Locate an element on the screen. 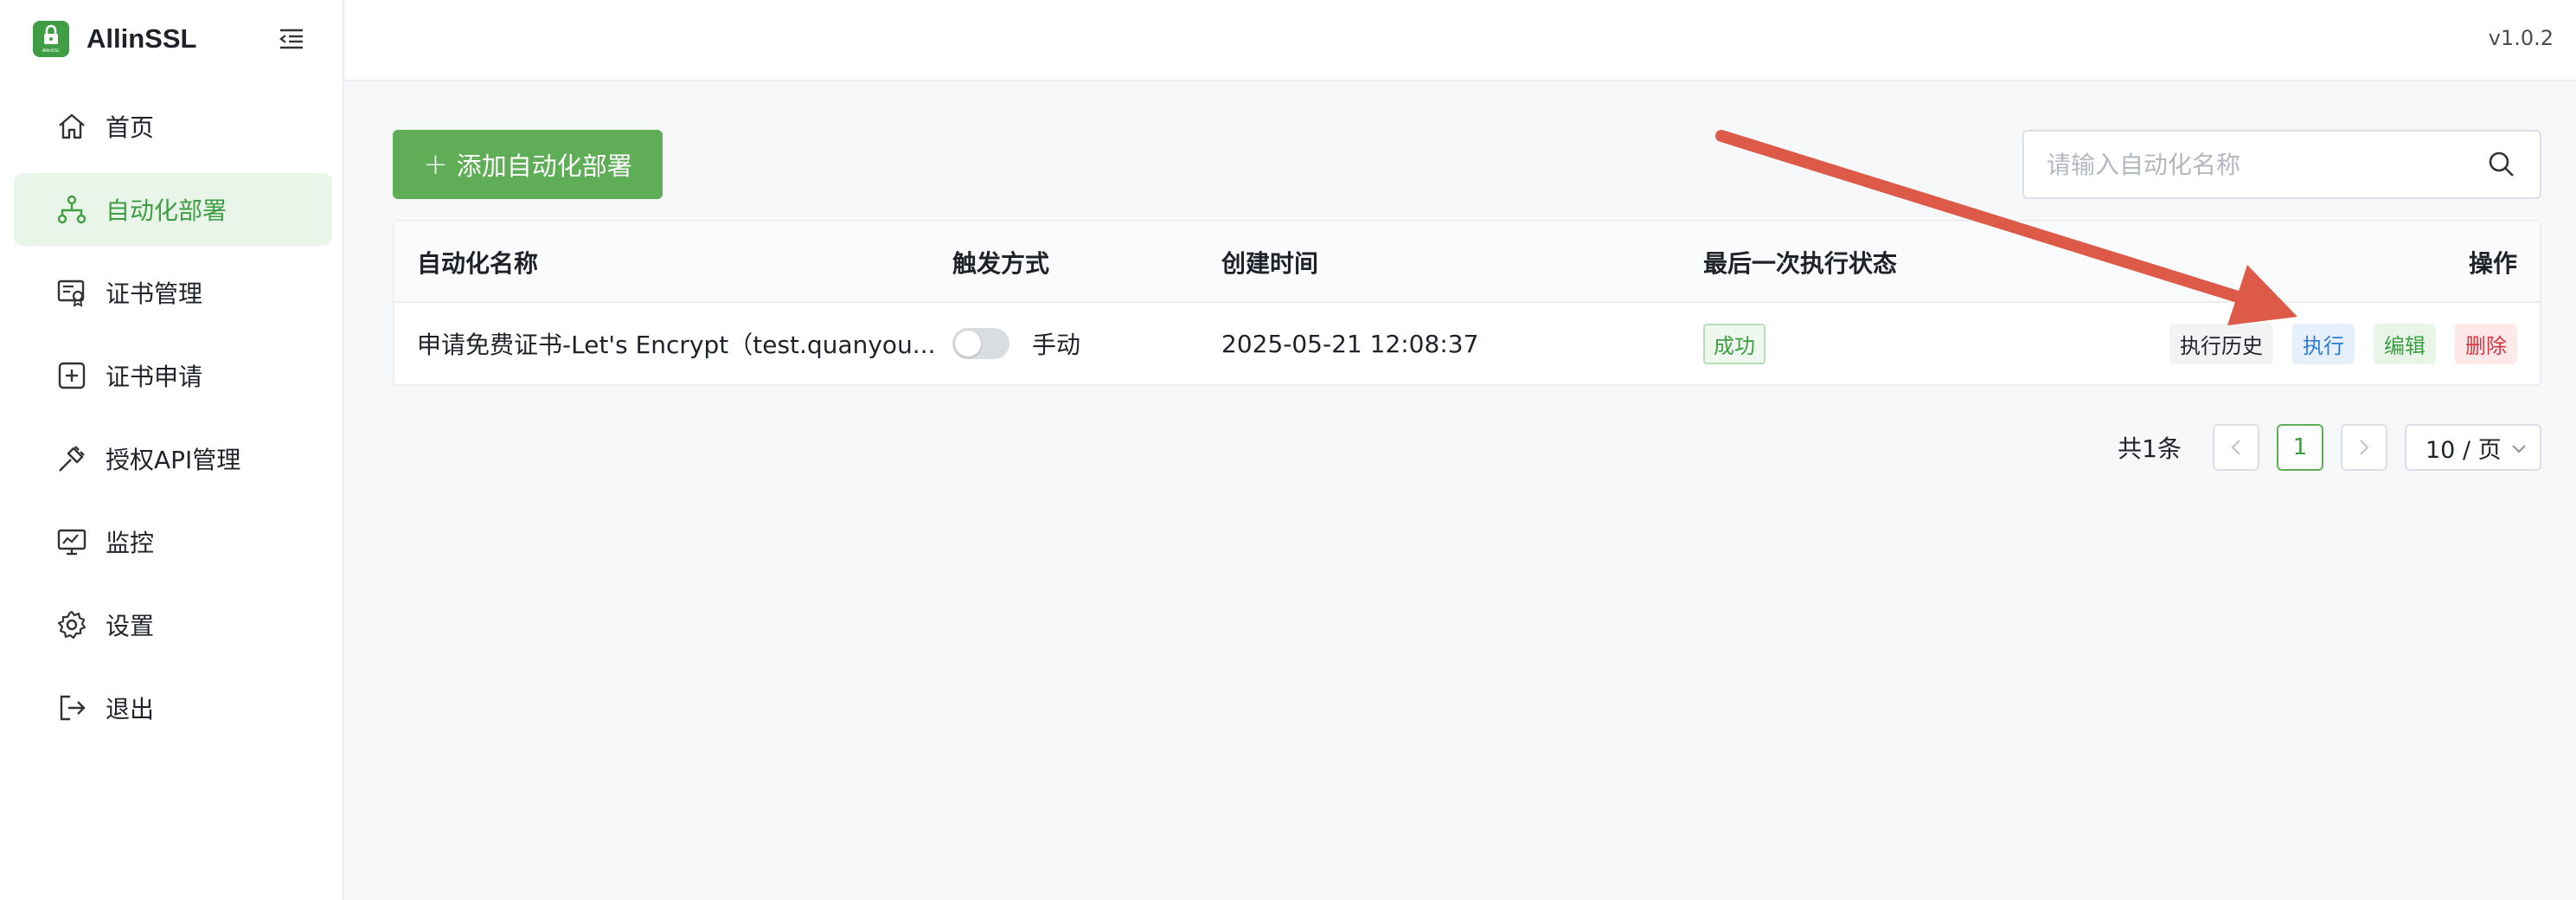 The image size is (2576, 900). search-input is located at coordinates (2263, 164).